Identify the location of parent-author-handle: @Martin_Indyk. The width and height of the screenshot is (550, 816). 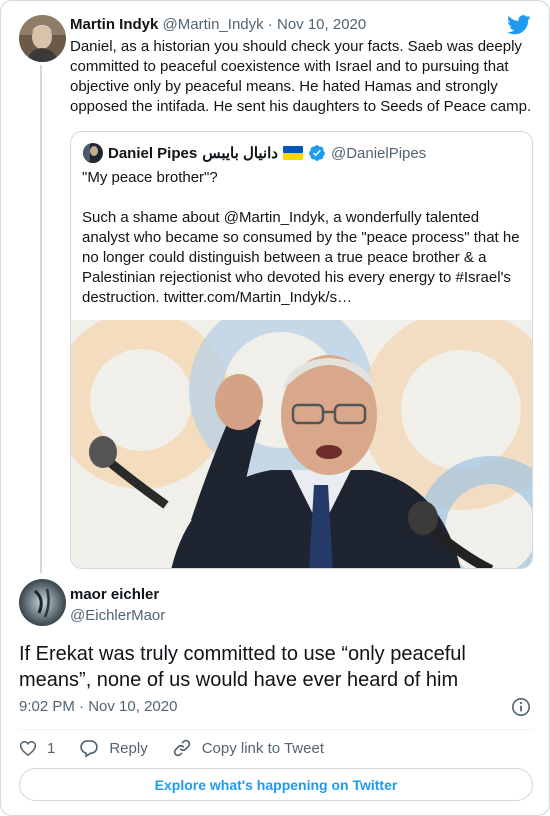
(213, 24).